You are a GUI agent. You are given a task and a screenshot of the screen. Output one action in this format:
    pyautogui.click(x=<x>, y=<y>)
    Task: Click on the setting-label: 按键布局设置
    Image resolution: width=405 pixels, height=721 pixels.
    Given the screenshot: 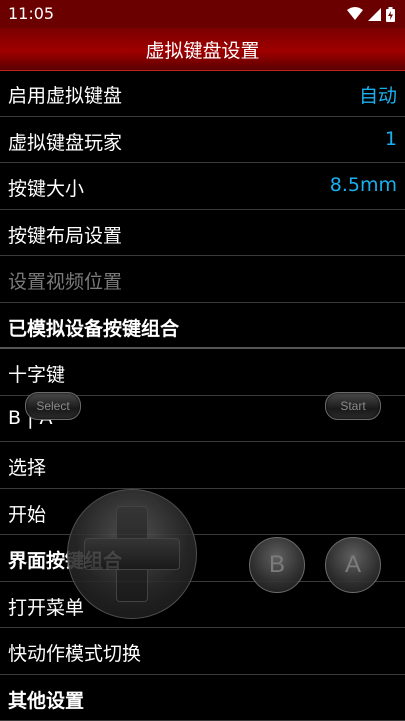 What is the action you would take?
    pyautogui.click(x=65, y=234)
    